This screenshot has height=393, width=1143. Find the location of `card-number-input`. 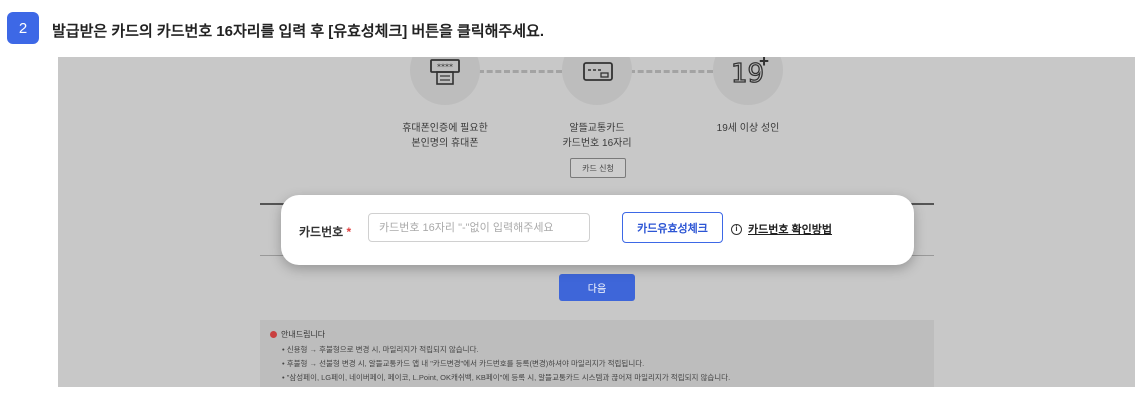

card-number-input is located at coordinates (479, 227).